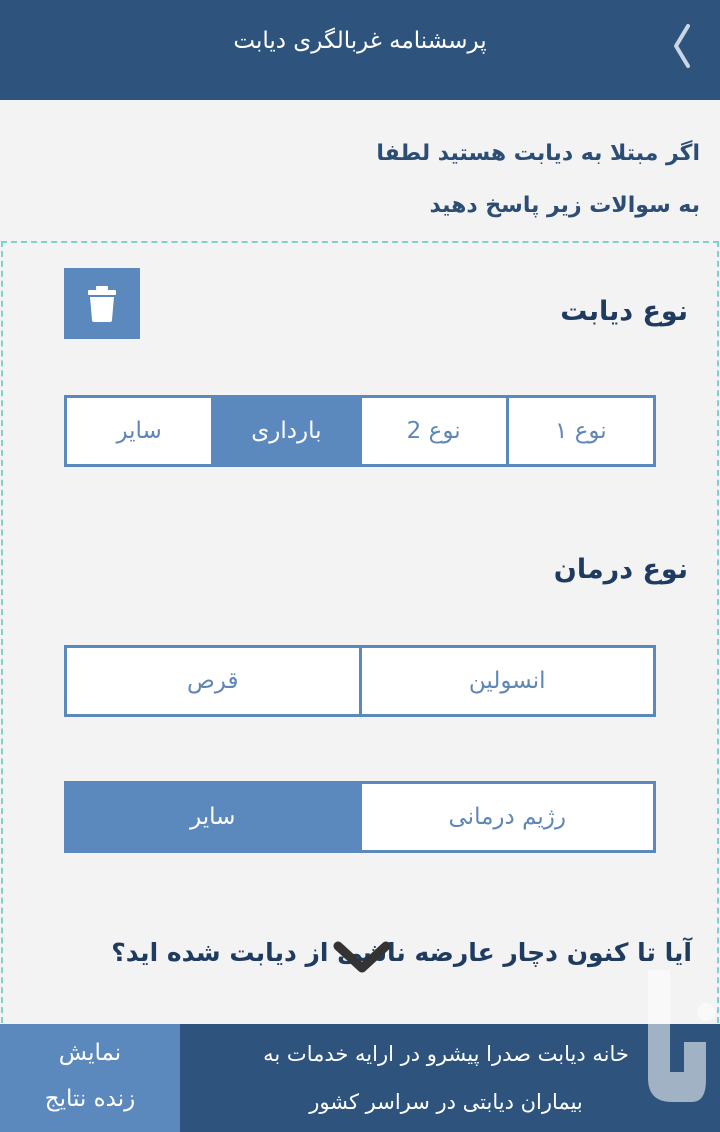 Image resolution: width=720 pixels, height=1132 pixels. I want to click on treatment-selector-row-2: رژیم درمانی سایر, so click(360, 817).